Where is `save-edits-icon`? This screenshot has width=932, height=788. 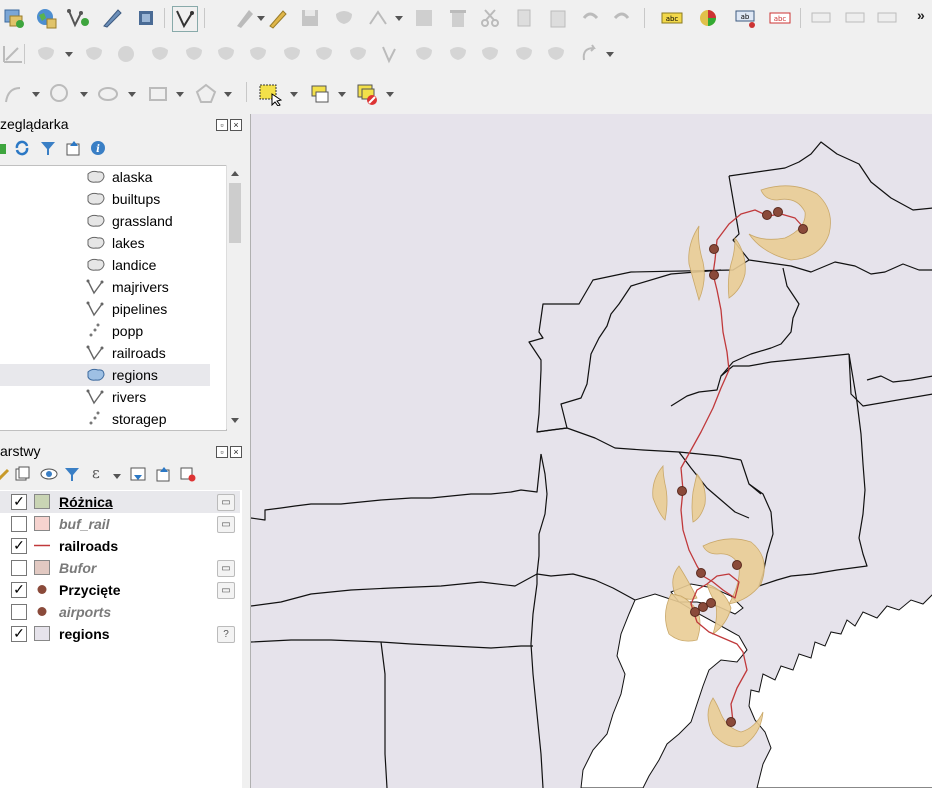 save-edits-icon is located at coordinates (310, 18).